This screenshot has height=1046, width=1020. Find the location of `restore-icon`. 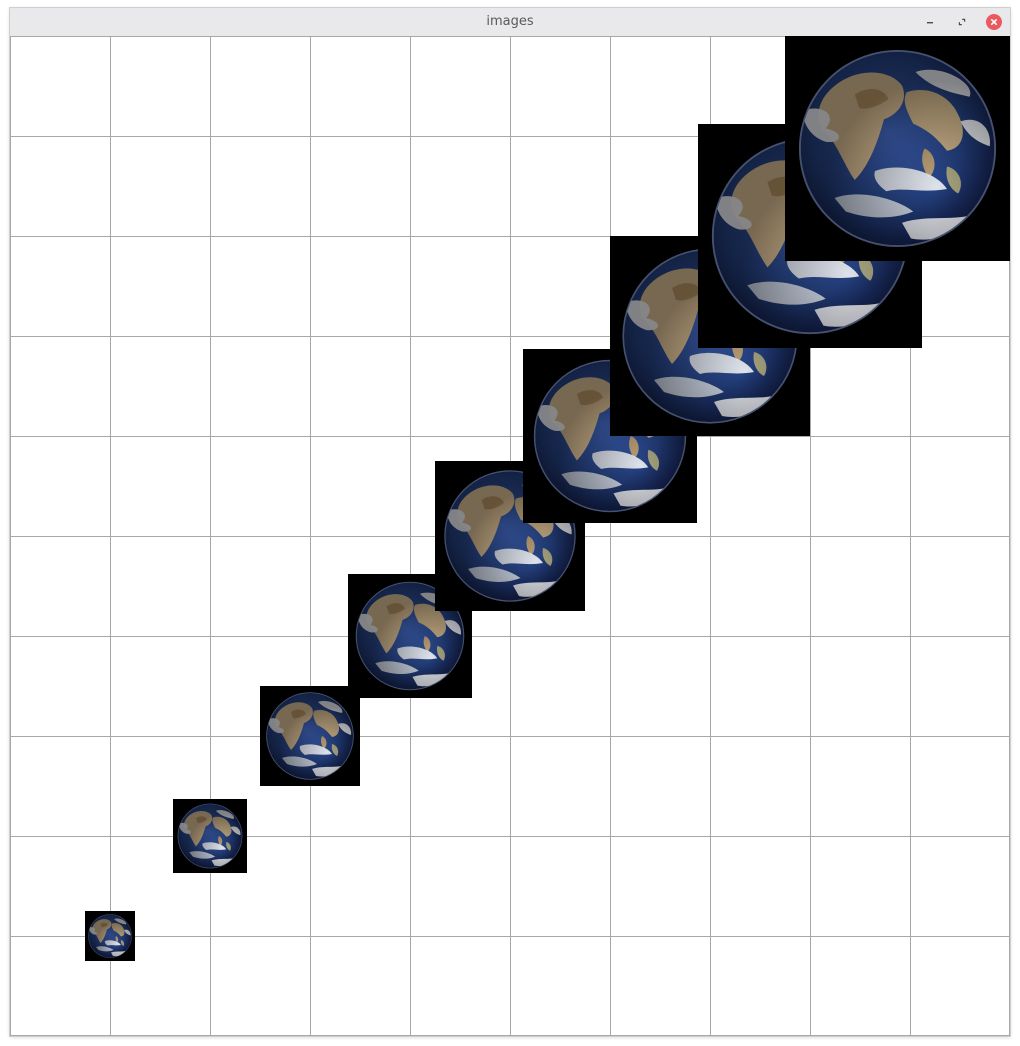

restore-icon is located at coordinates (962, 22).